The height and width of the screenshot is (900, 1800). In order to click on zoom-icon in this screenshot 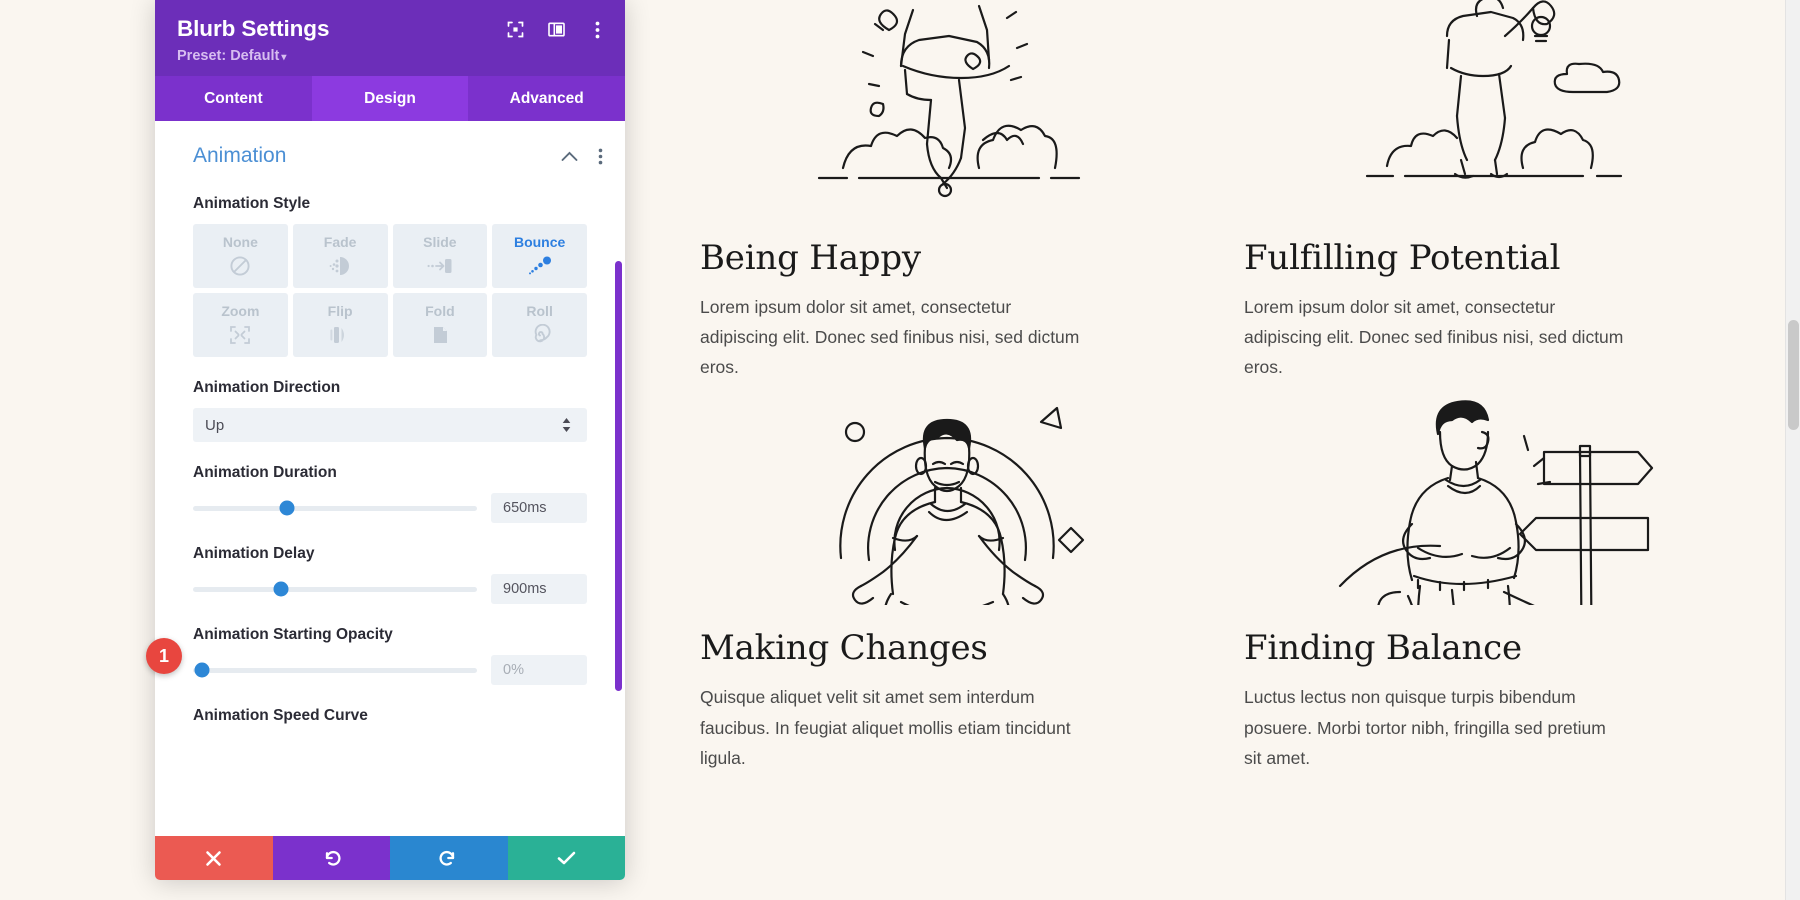, I will do `click(240, 335)`.